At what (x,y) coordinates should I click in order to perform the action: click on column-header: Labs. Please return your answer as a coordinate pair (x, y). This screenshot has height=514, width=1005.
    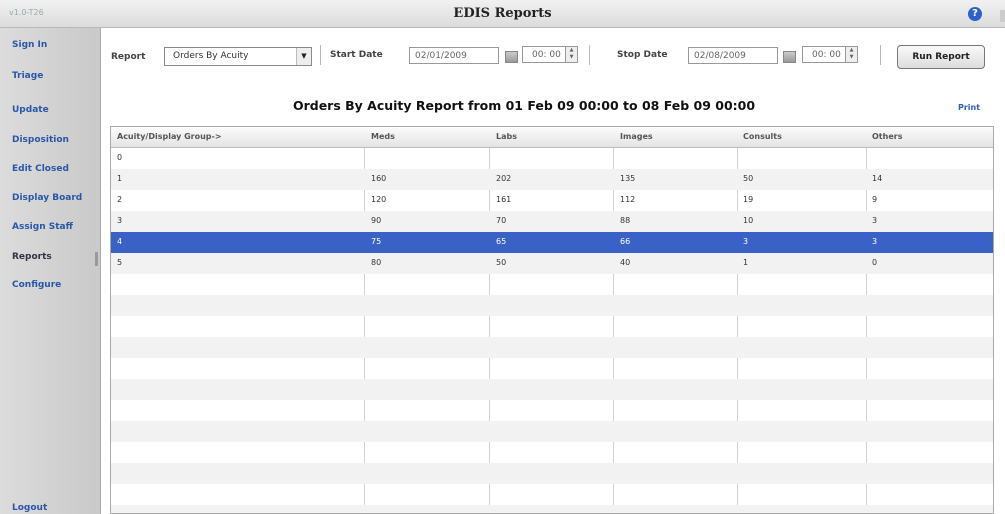
    Looking at the image, I should click on (506, 136).